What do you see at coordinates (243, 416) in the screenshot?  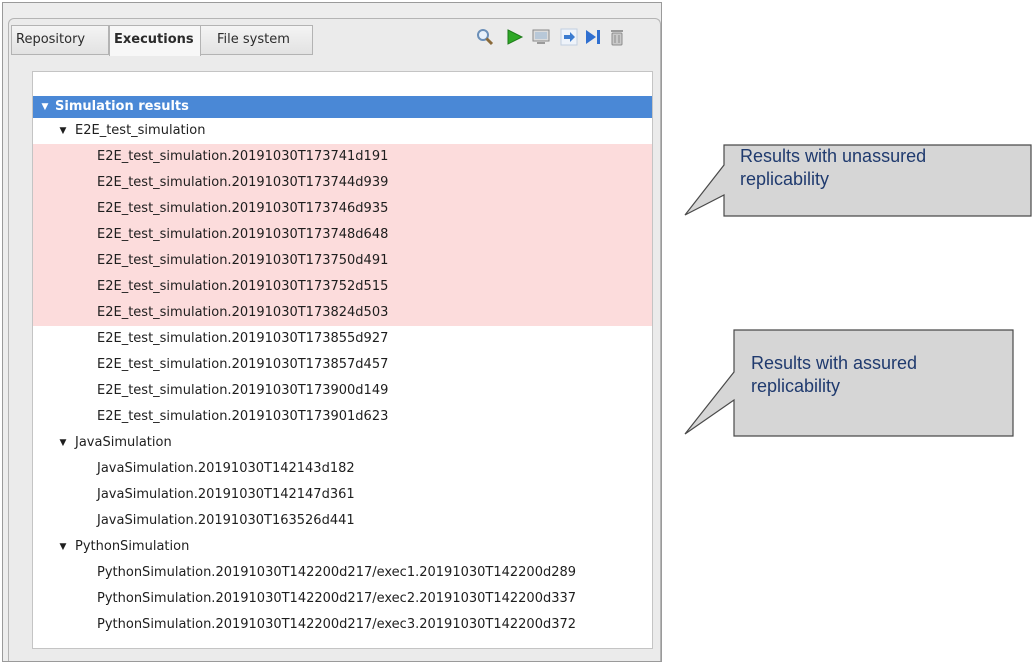 I see `tree-item-label: E2E_test_simulation.20191030T173901d623` at bounding box center [243, 416].